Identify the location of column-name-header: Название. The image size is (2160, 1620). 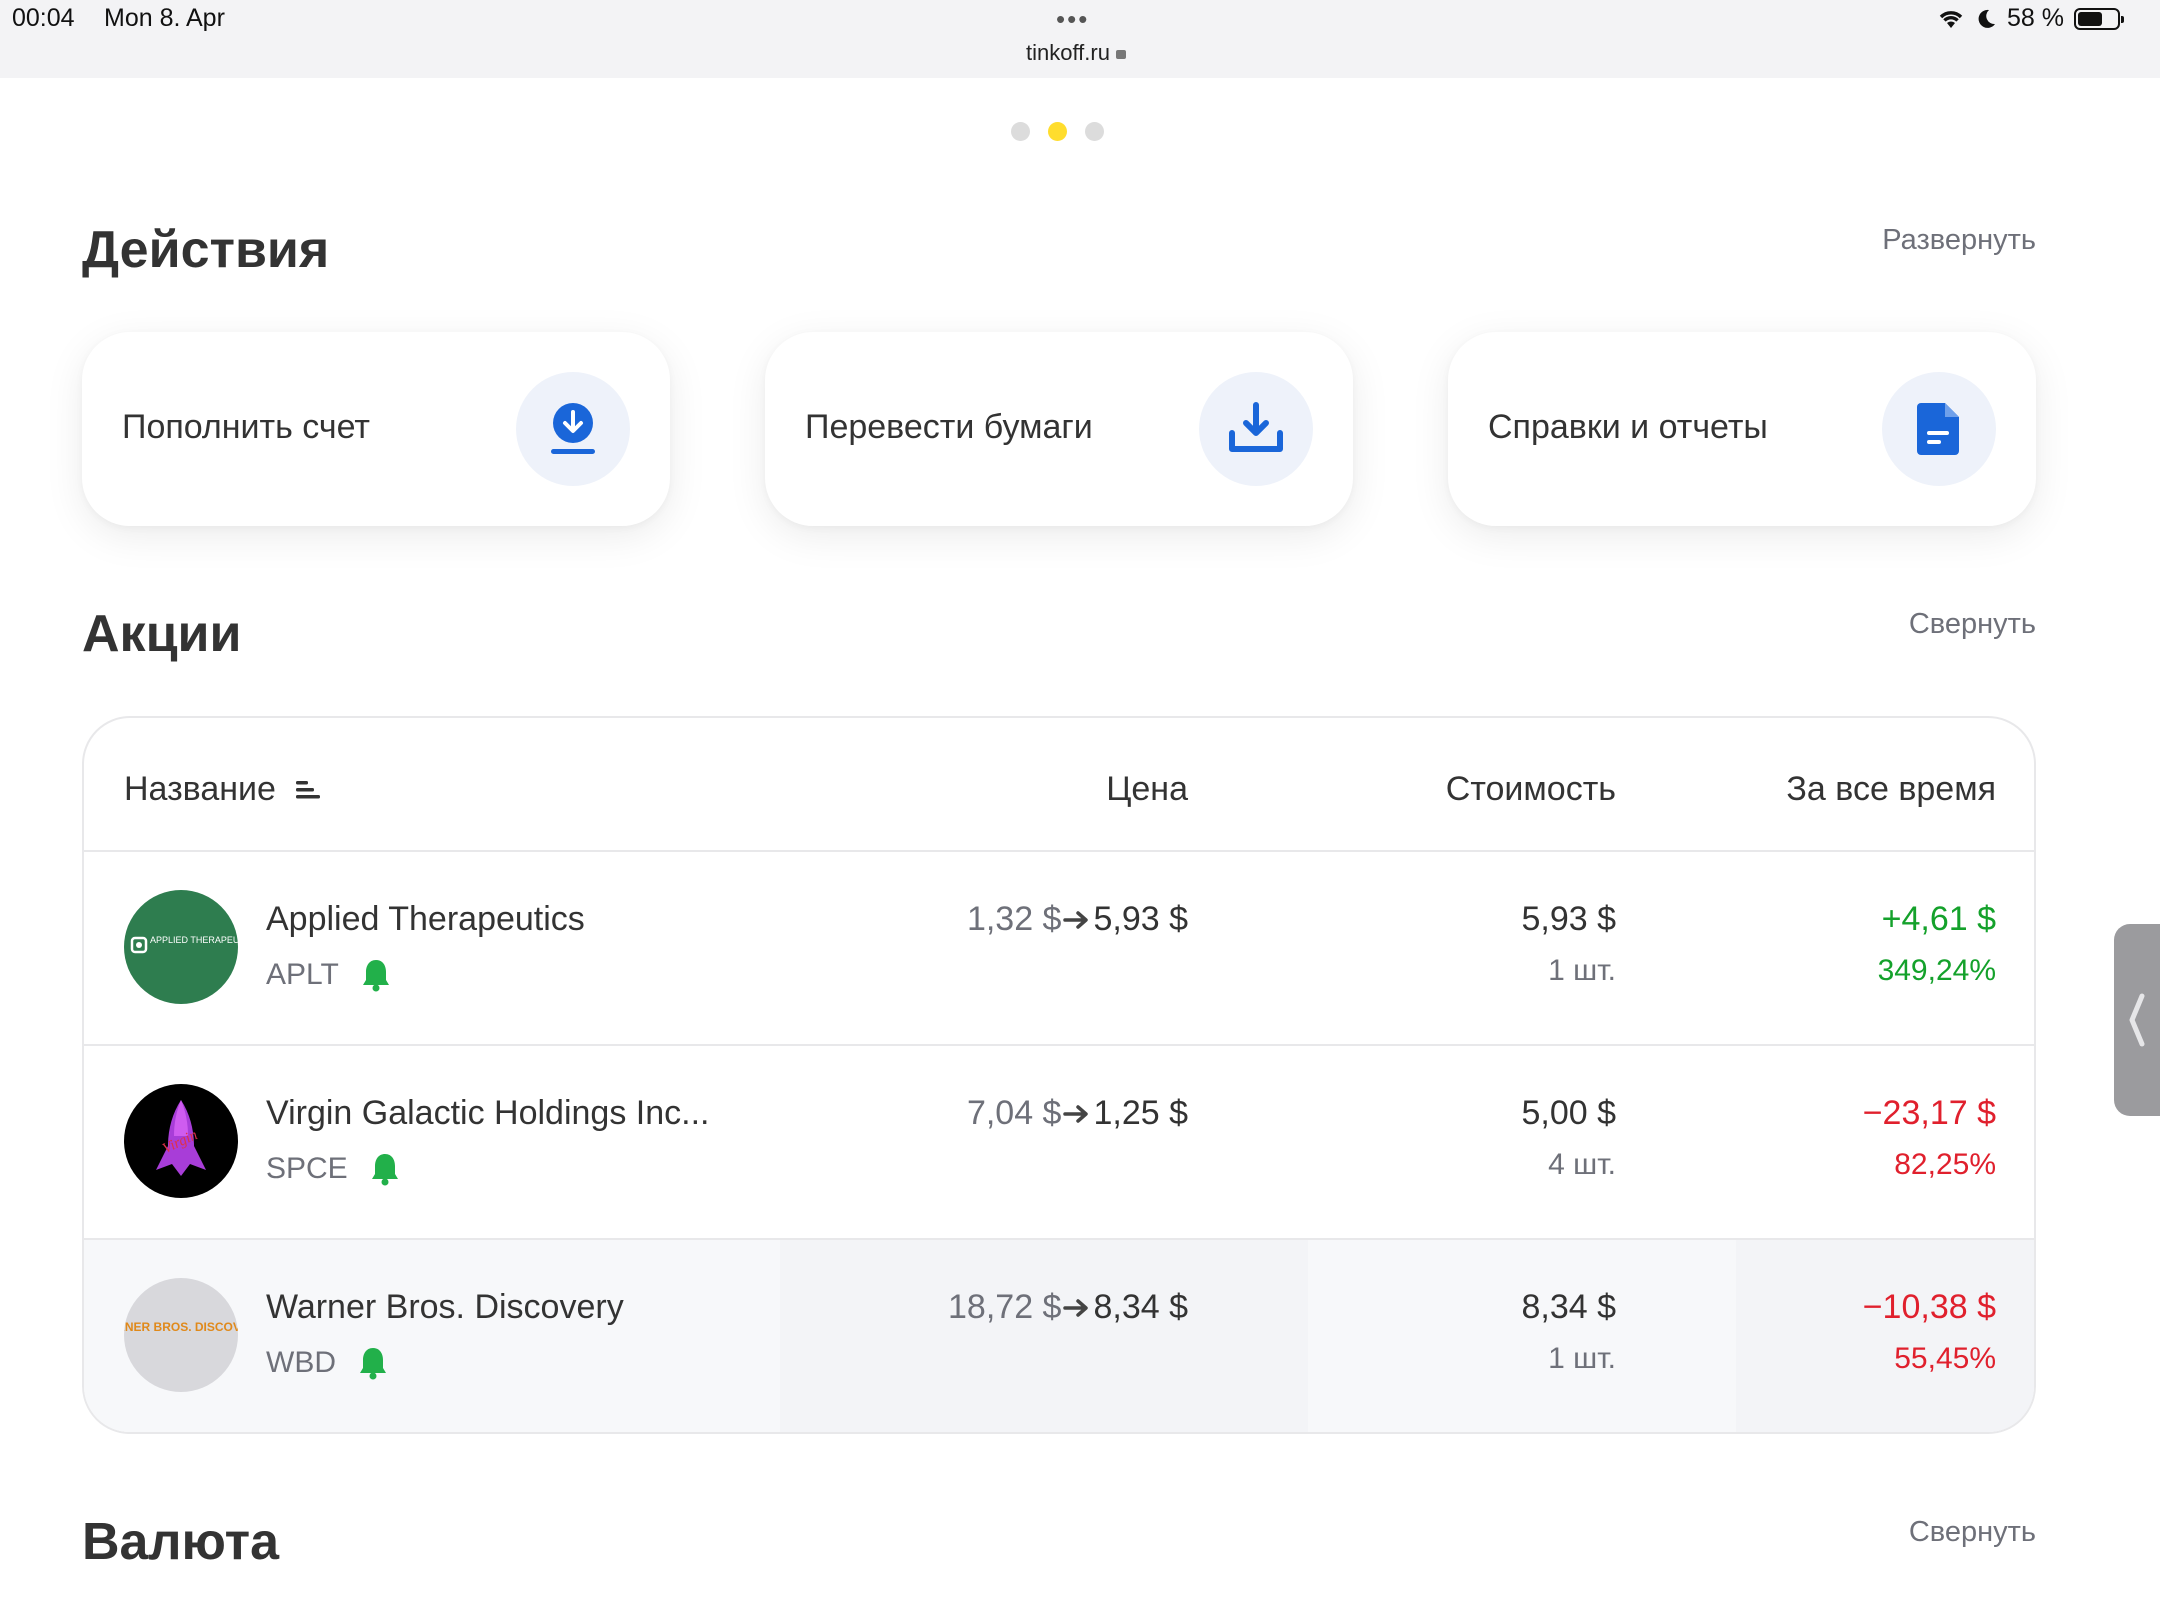
(222, 789).